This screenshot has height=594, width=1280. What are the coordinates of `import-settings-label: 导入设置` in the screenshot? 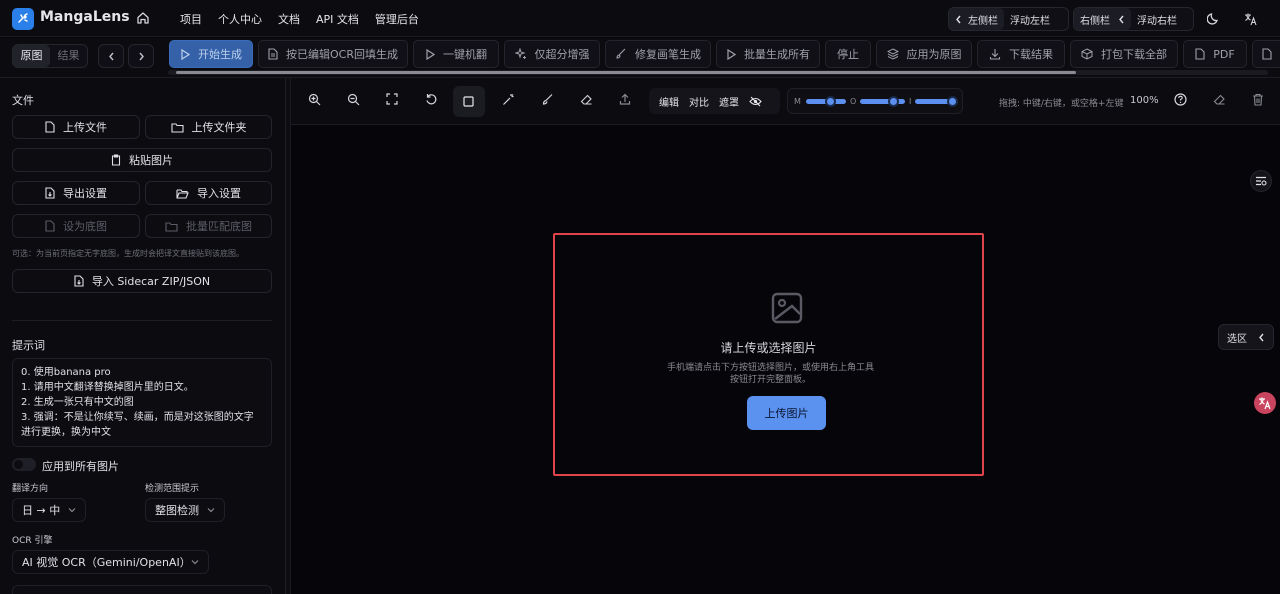 It's located at (219, 193).